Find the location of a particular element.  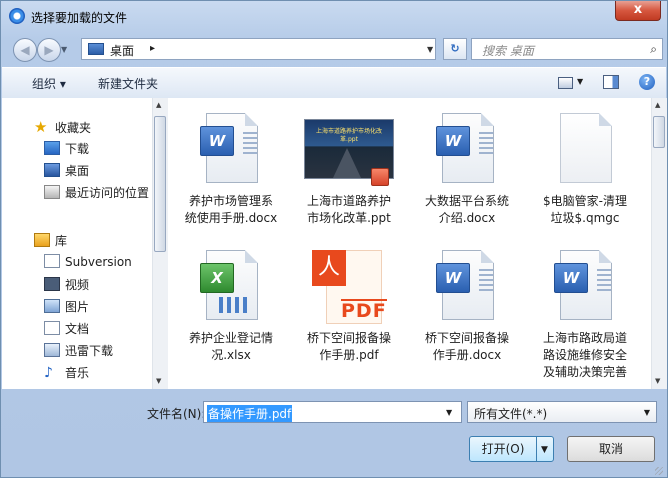

open-options-dropdown: ▼ is located at coordinates (544, 450).